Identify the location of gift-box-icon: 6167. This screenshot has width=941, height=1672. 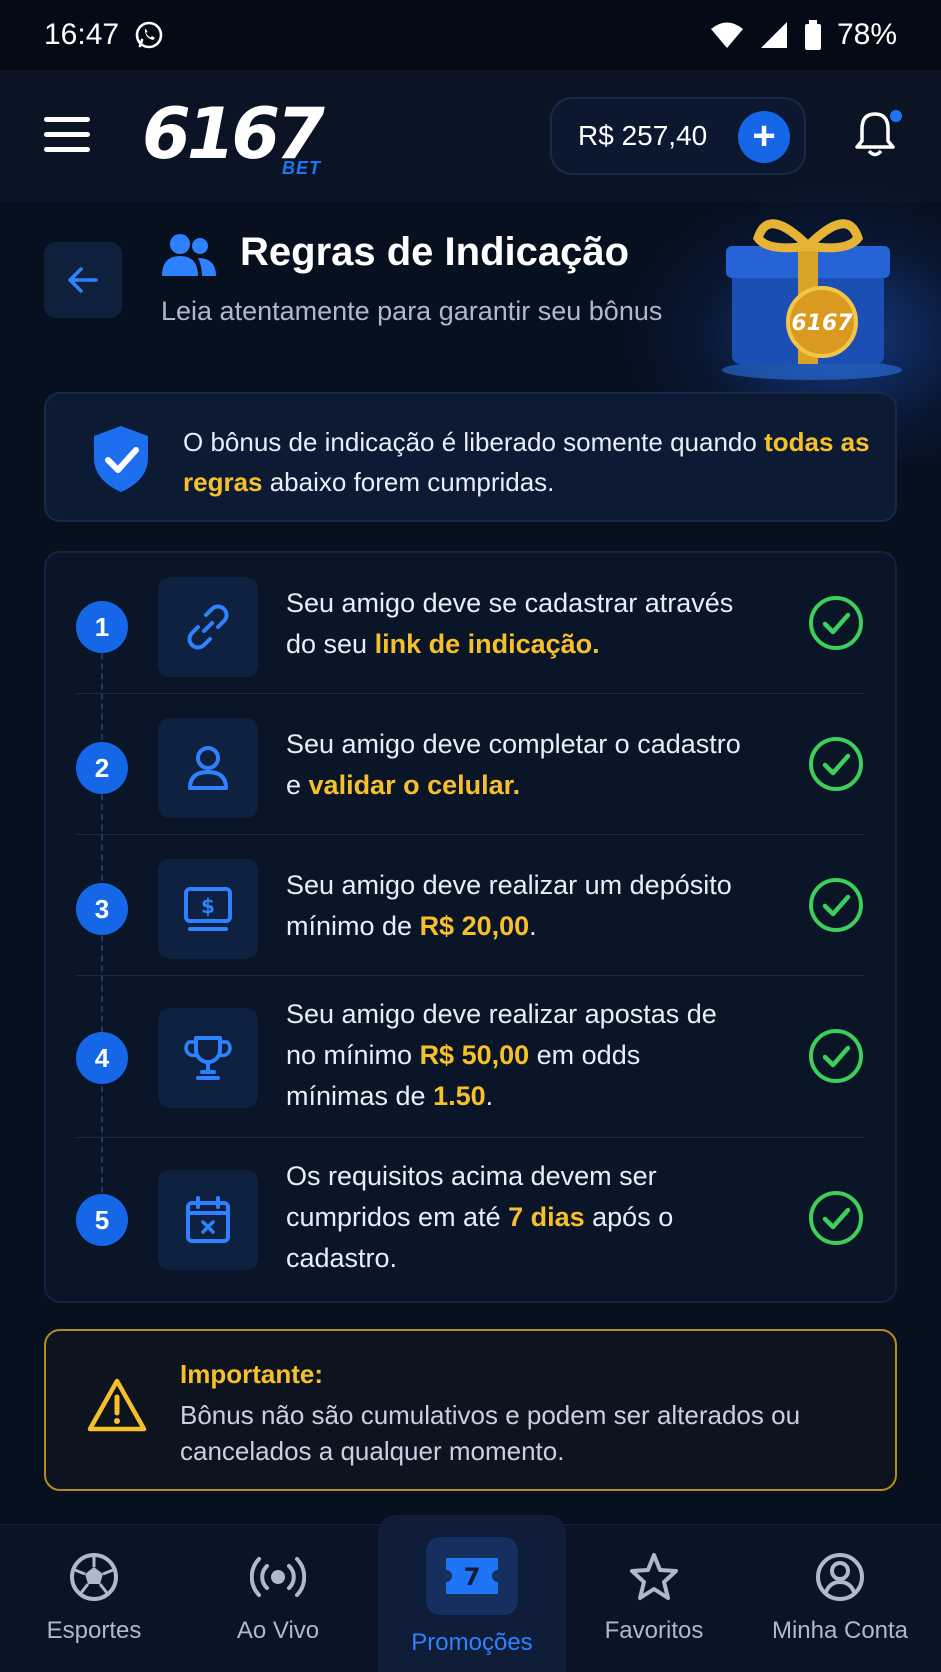
(812, 299).